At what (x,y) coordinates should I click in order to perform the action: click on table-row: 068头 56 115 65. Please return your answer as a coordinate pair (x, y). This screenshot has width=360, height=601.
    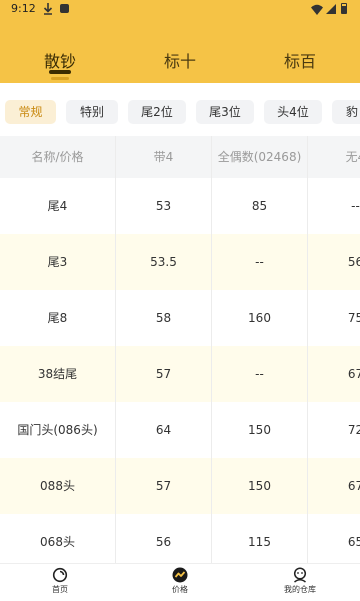
    Looking at the image, I should click on (180, 539).